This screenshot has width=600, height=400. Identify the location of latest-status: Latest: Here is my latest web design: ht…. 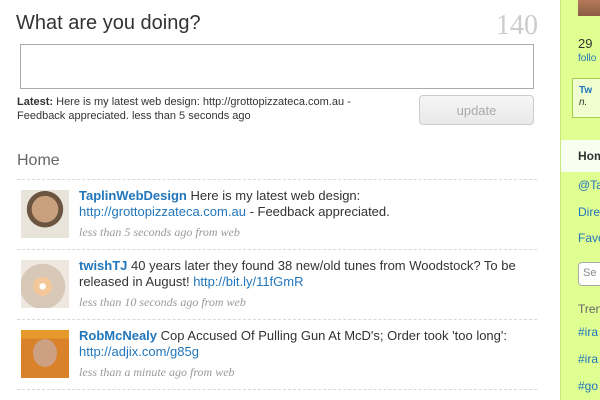
(202, 109).